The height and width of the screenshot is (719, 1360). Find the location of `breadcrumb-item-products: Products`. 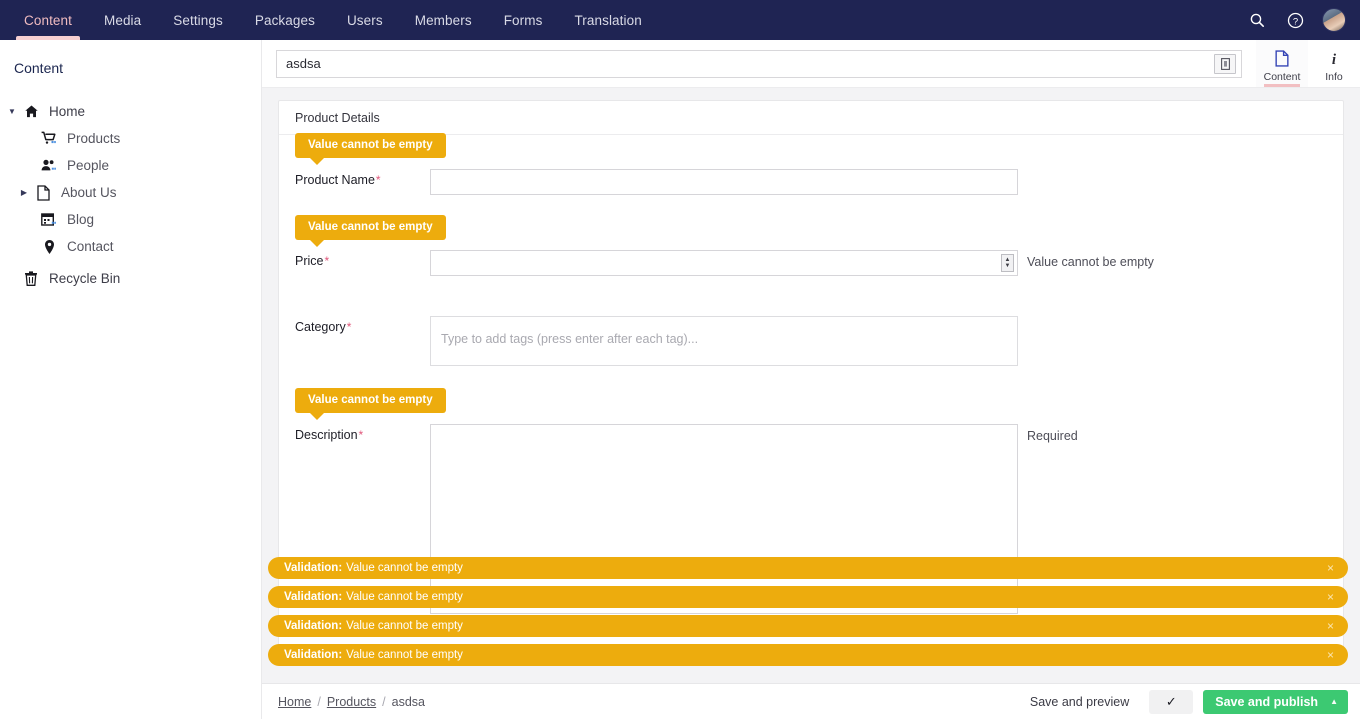

breadcrumb-item-products: Products is located at coordinates (351, 702).